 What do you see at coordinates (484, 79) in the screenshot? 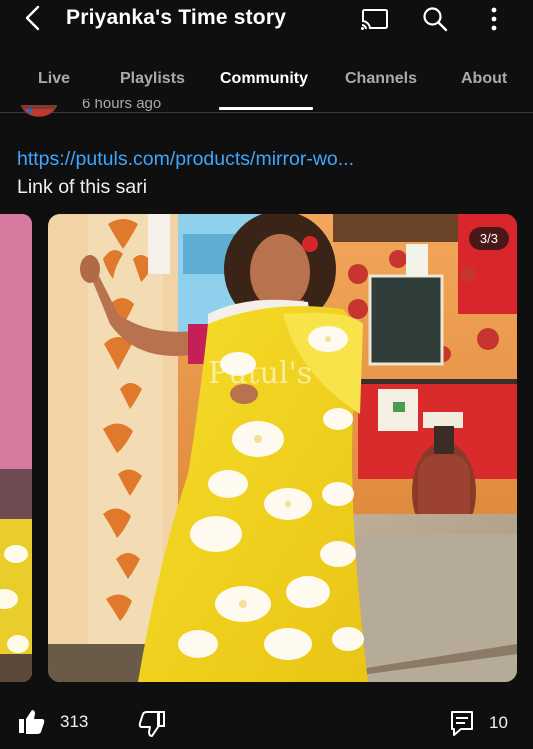
I see `tab-about: About` at bounding box center [484, 79].